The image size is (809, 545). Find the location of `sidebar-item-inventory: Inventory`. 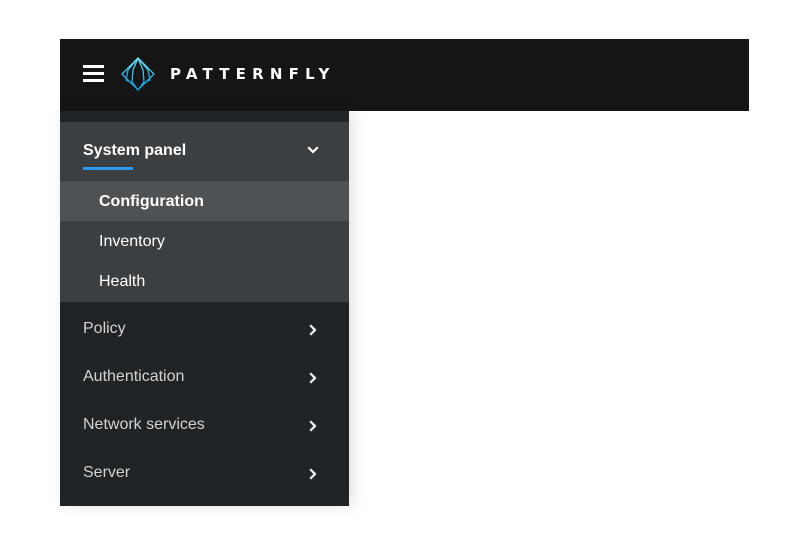

sidebar-item-inventory: Inventory is located at coordinates (204, 241).